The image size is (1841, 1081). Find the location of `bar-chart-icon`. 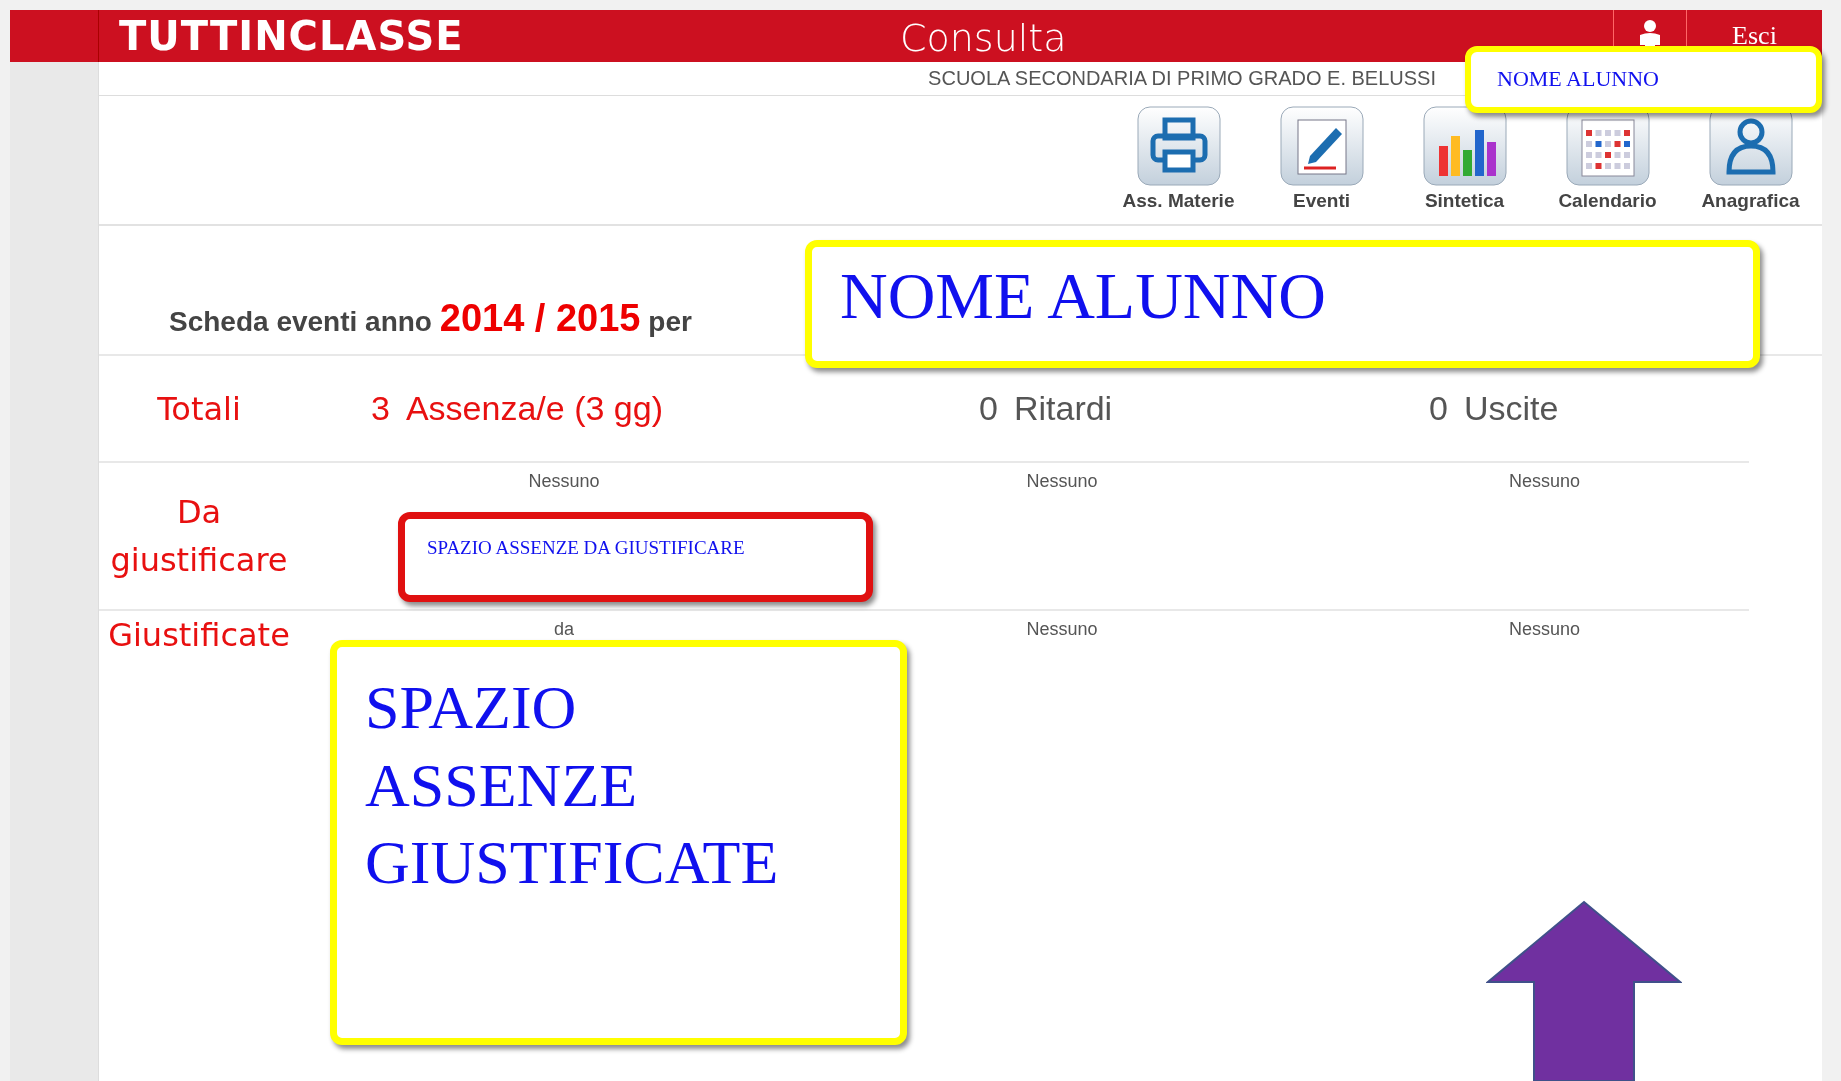

bar-chart-icon is located at coordinates (1464, 146).